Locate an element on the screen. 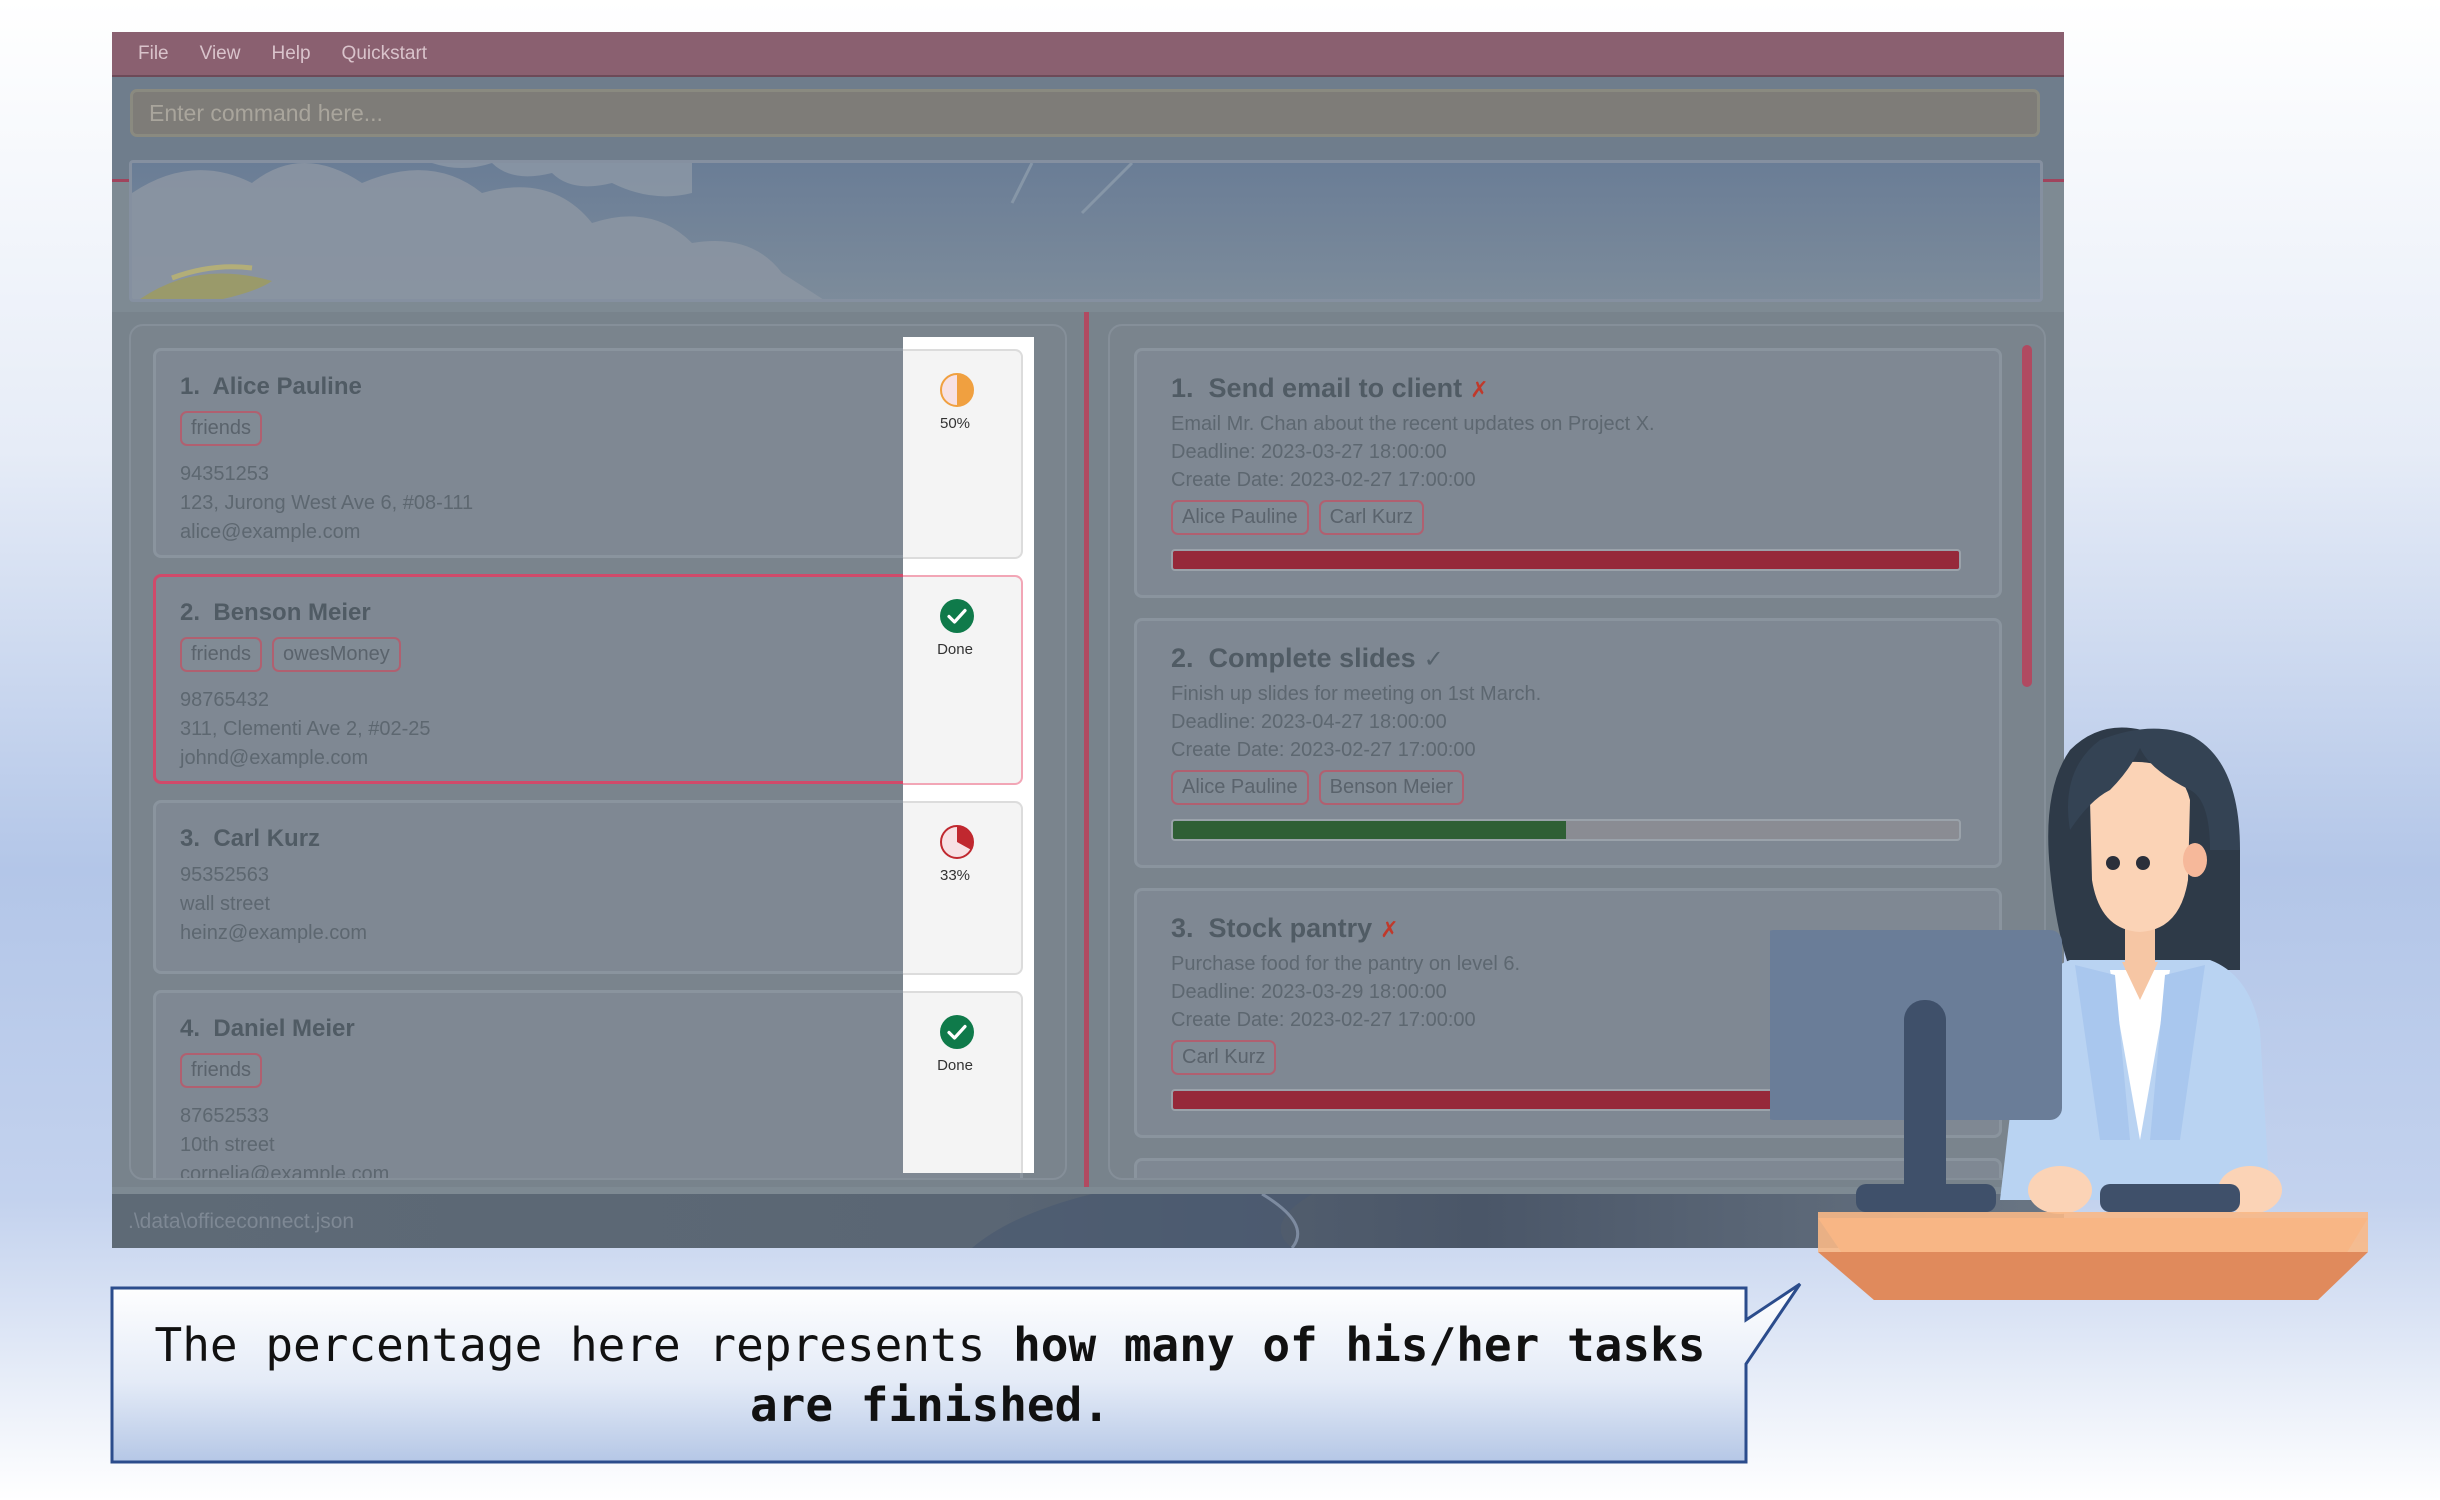 The height and width of the screenshot is (1500, 2440). tag-list: friends owesMoney is located at coordinates (588, 654).